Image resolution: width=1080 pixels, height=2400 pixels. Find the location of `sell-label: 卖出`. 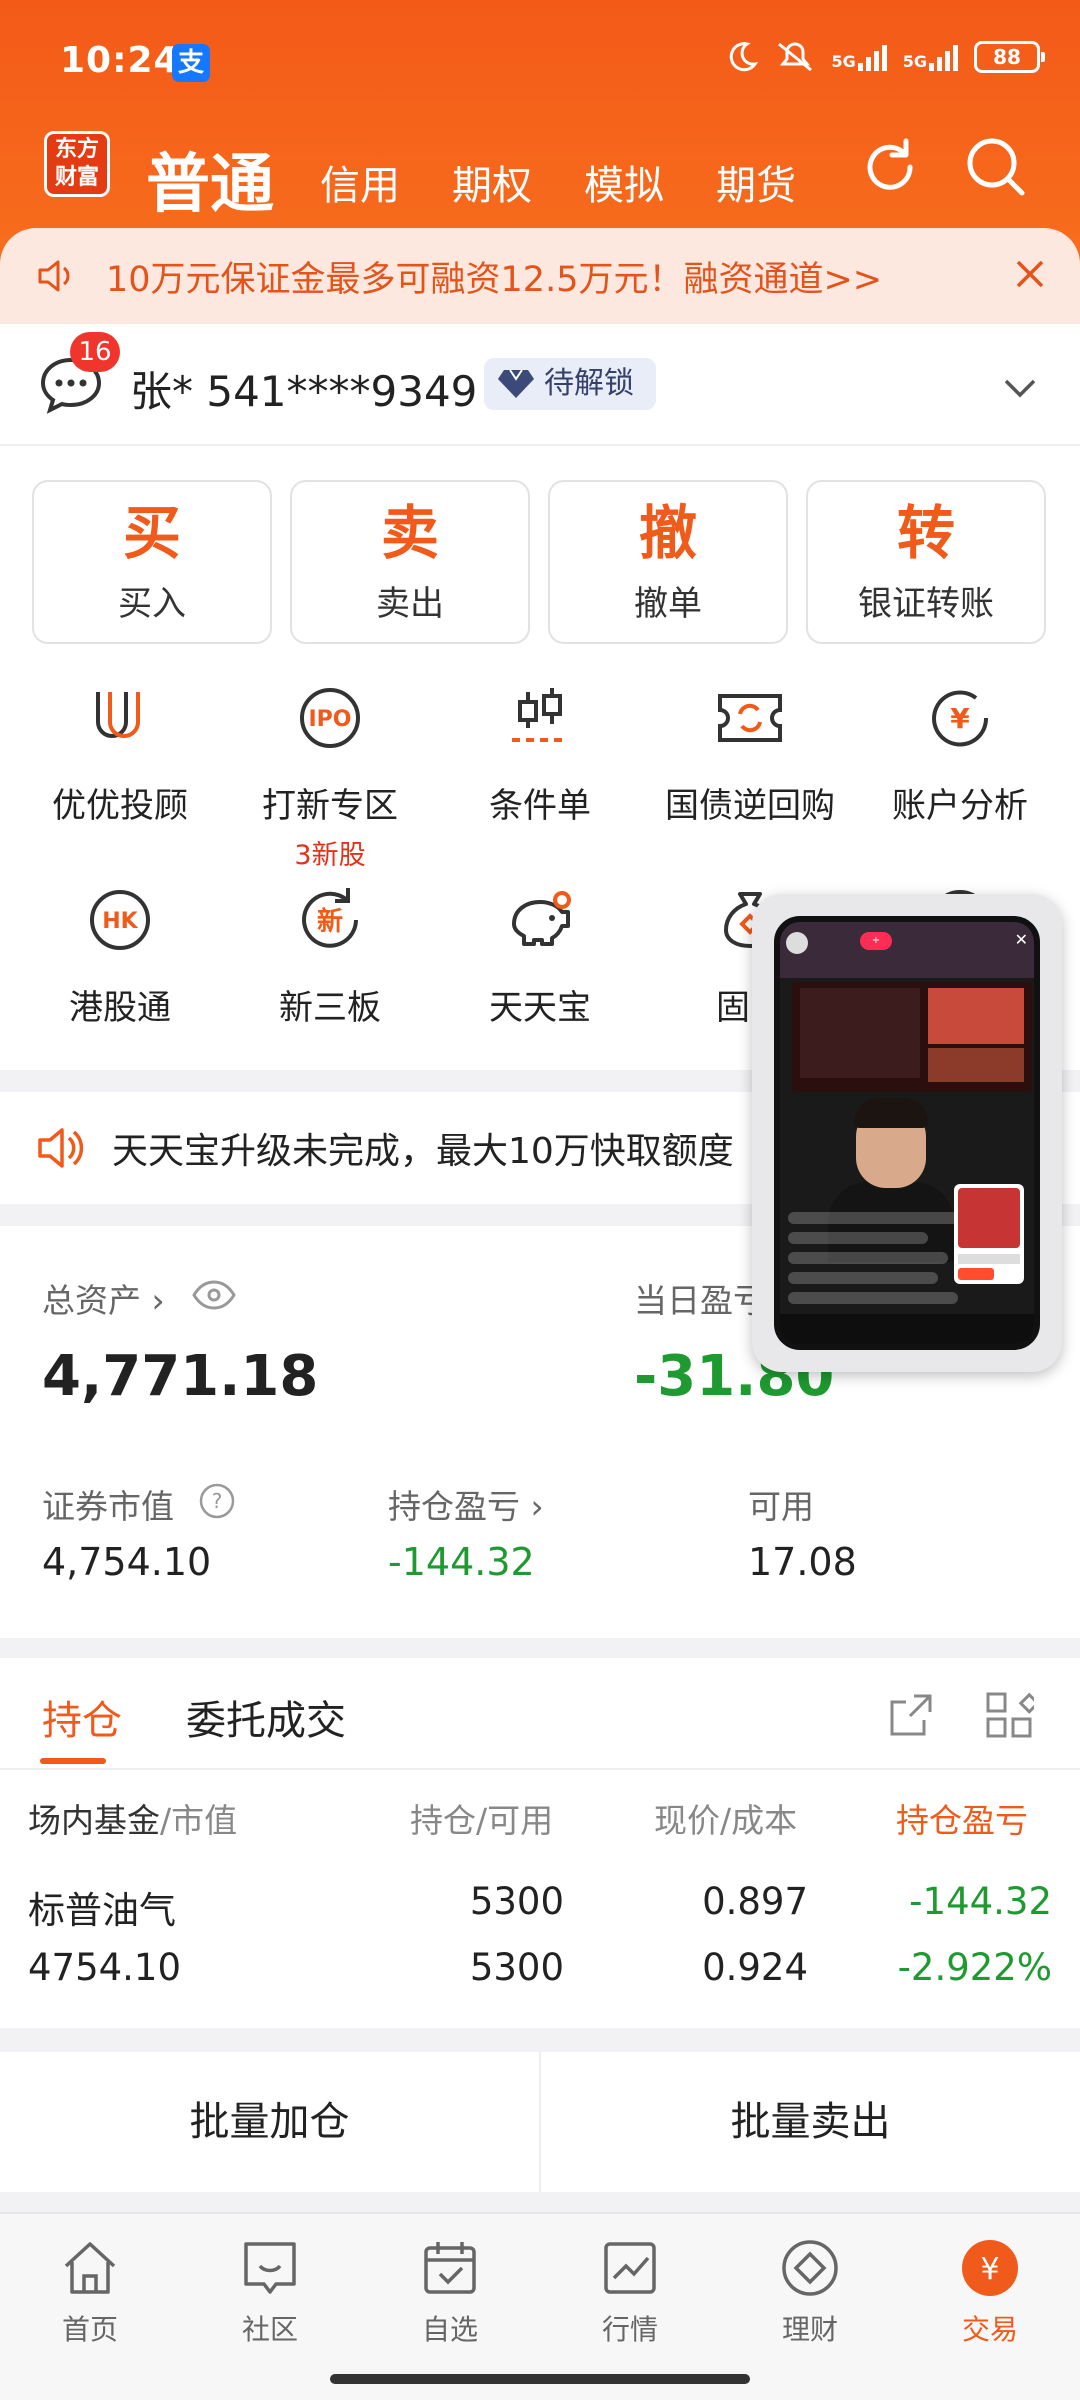

sell-label: 卖出 is located at coordinates (410, 604).